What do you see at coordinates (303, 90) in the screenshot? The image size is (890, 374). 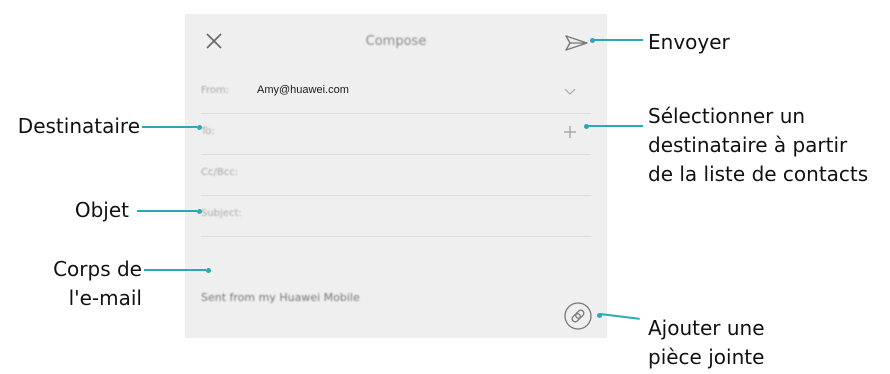 I see `from-value: Amy@huawei.com` at bounding box center [303, 90].